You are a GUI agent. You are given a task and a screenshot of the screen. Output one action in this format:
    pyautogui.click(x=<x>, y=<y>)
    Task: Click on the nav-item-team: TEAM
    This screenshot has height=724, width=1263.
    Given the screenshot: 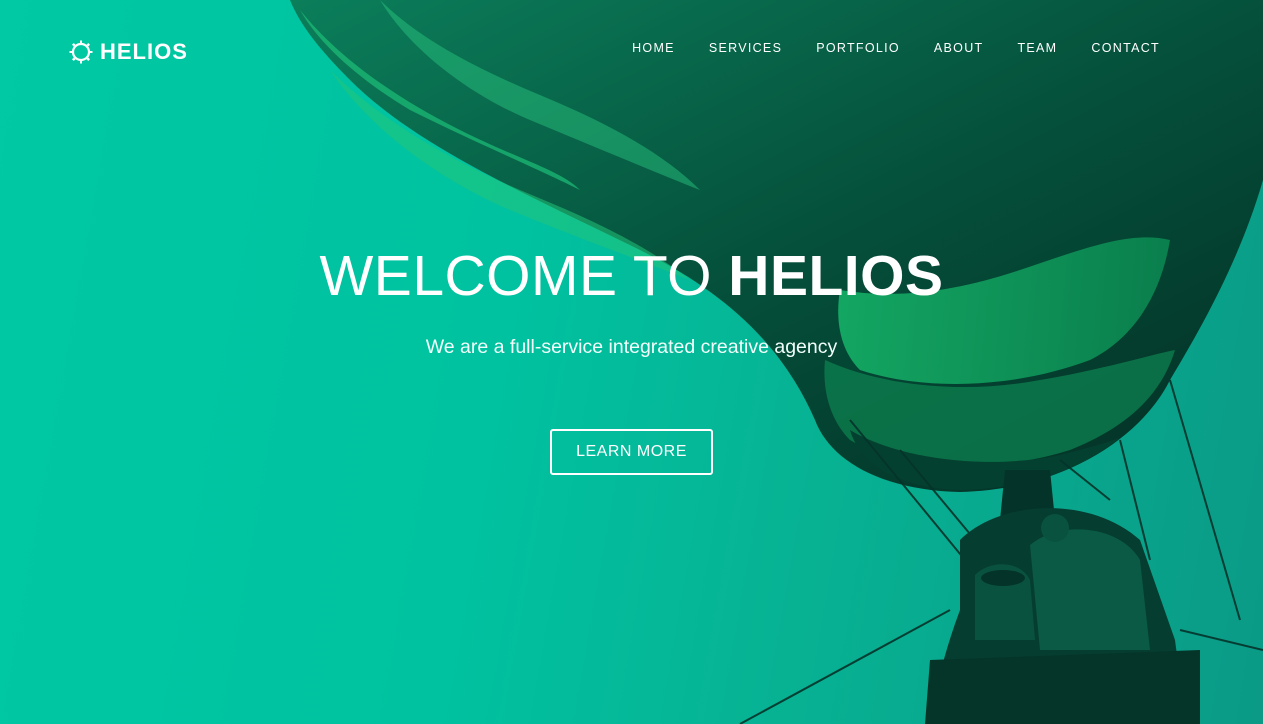 What is the action you would take?
    pyautogui.click(x=1037, y=48)
    